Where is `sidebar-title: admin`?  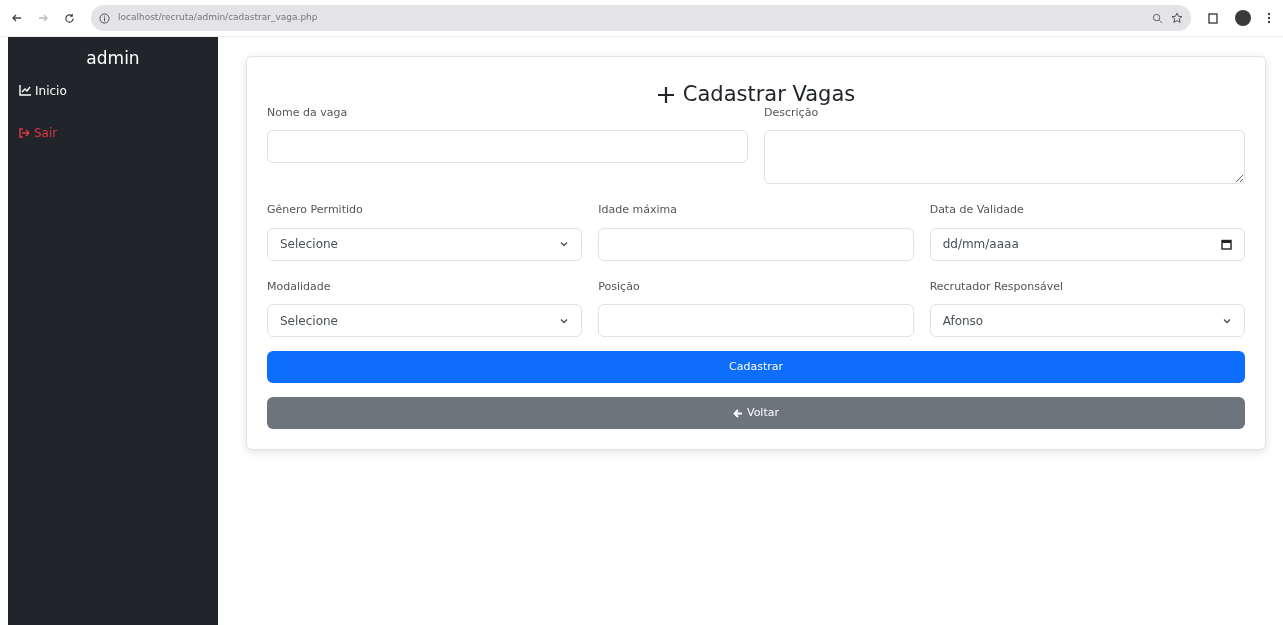
sidebar-title: admin is located at coordinates (113, 58).